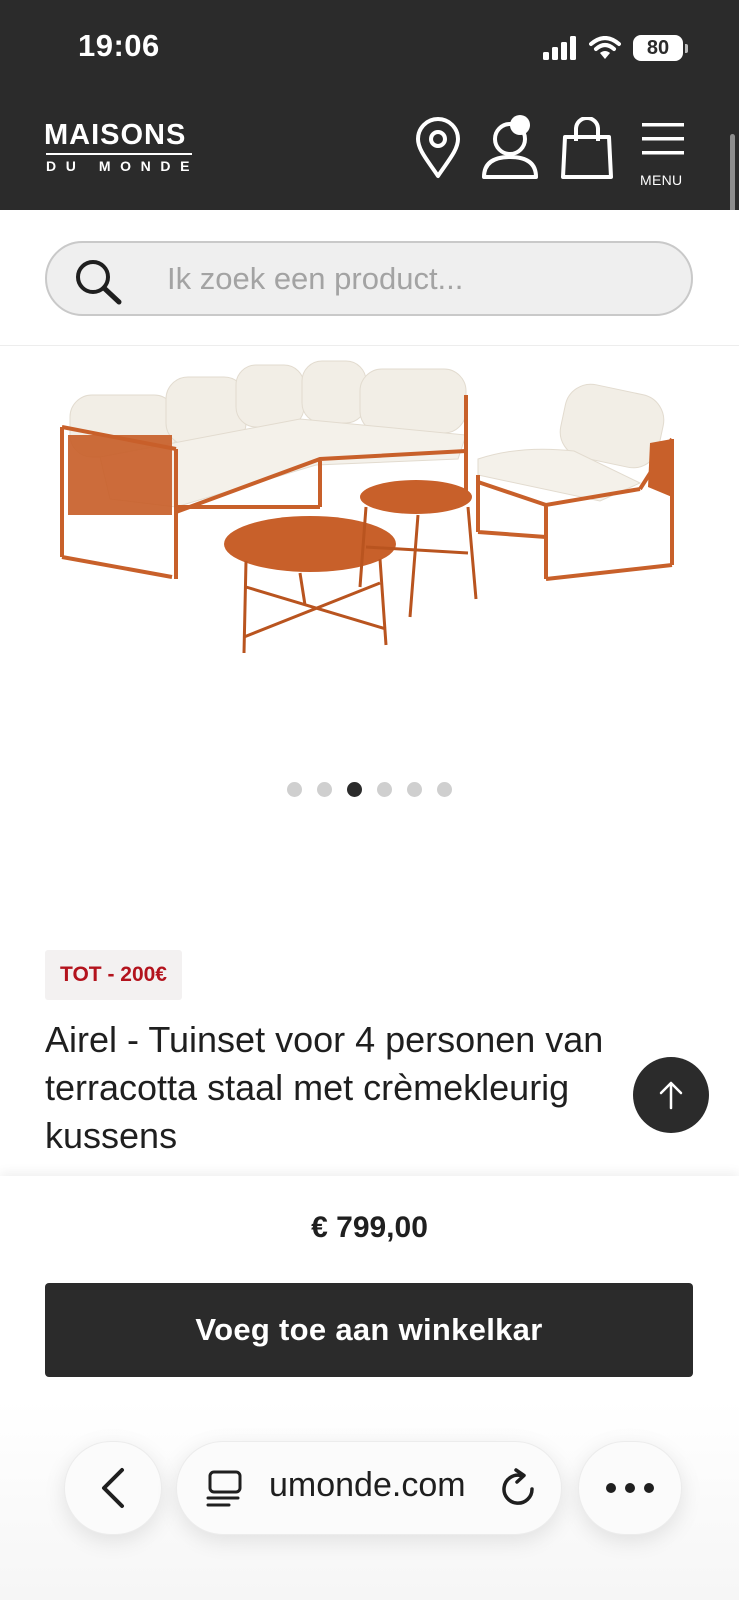  I want to click on browser-more-button, so click(630, 1488).